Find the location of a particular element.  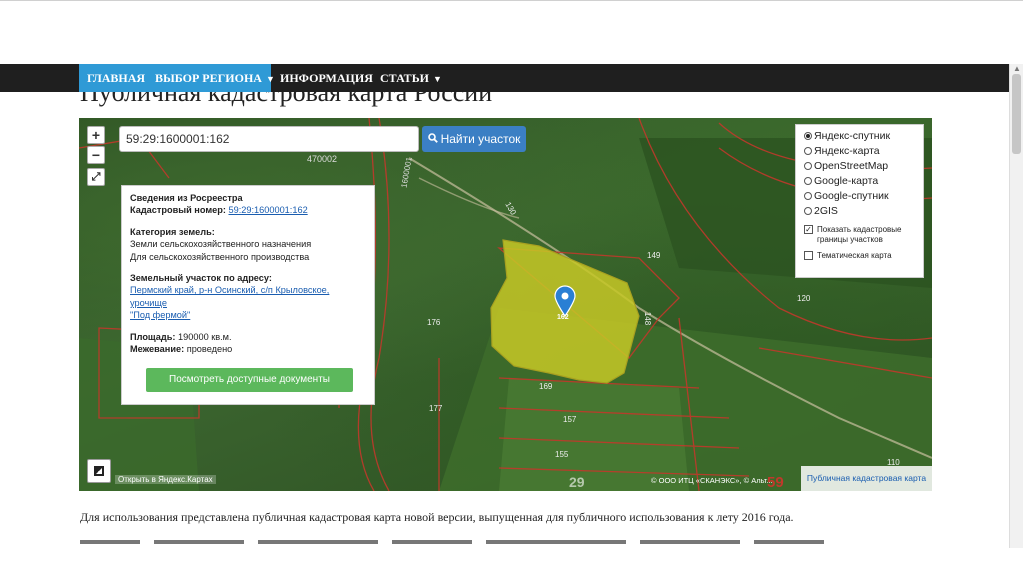

layer-option-google-map: Google-карта is located at coordinates (863, 181).